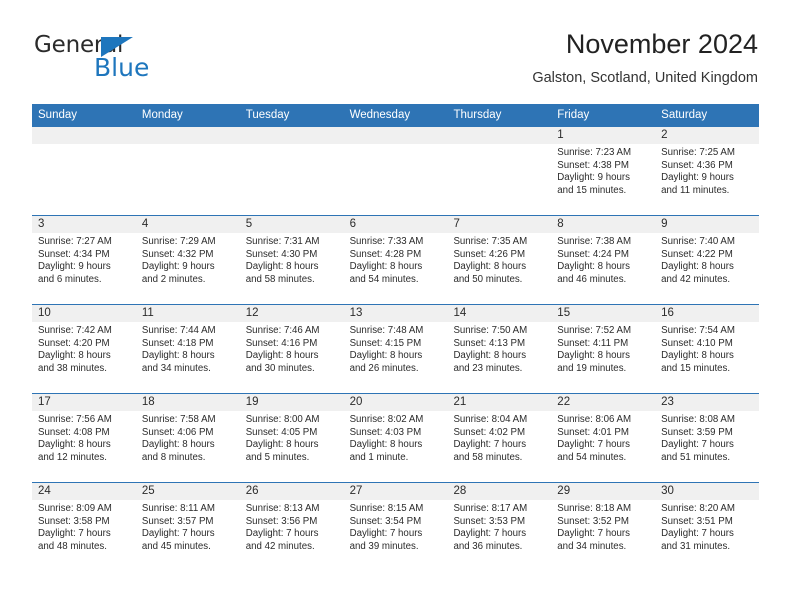 The image size is (792, 612). Describe the element at coordinates (379, 457) in the screenshot. I see `daylight-text-line2: and 1 minute.` at that location.